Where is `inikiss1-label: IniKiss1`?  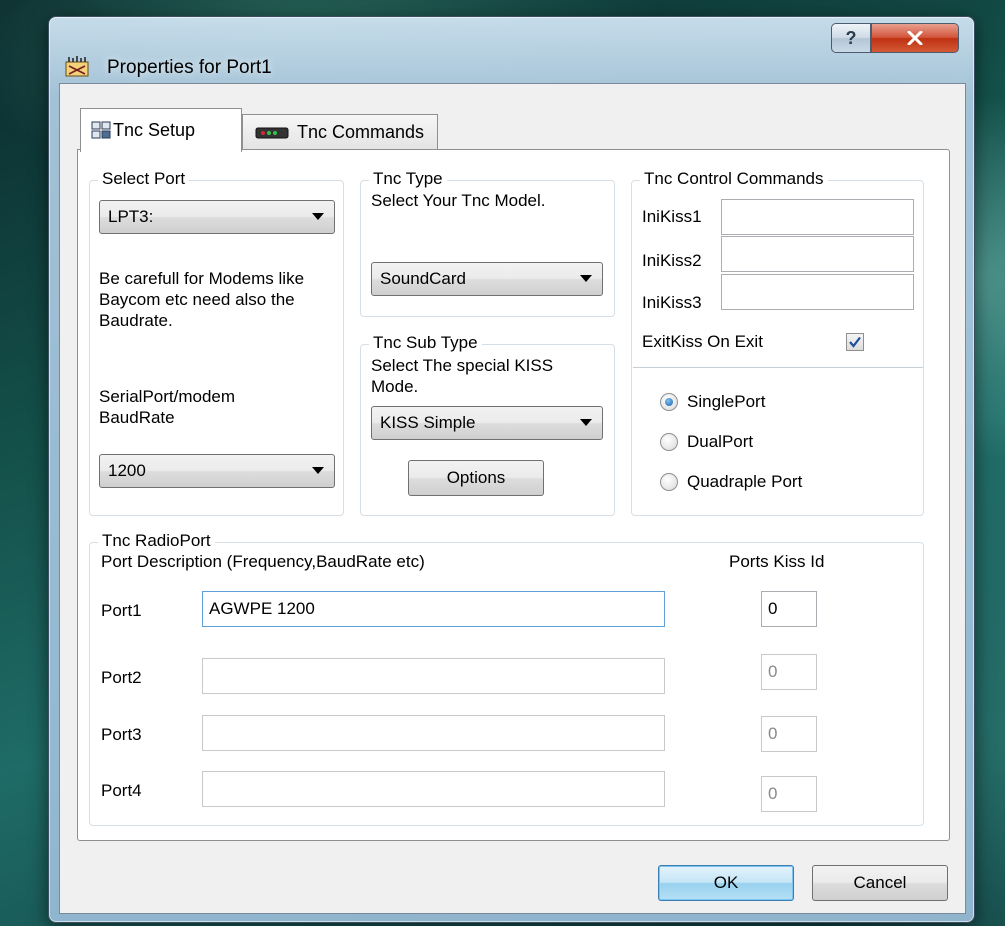 inikiss1-label: IniKiss1 is located at coordinates (672, 216).